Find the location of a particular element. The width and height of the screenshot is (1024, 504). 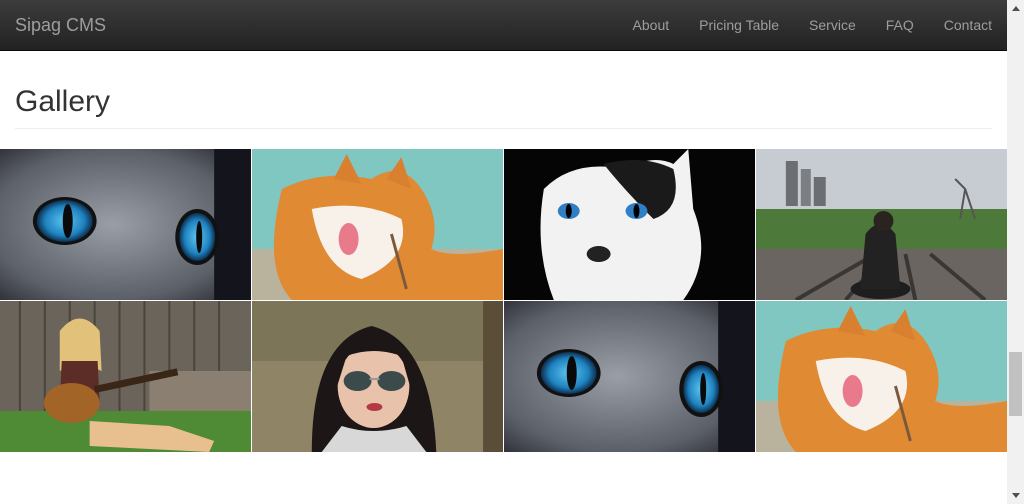

scroll-thumb is located at coordinates (1015, 384).